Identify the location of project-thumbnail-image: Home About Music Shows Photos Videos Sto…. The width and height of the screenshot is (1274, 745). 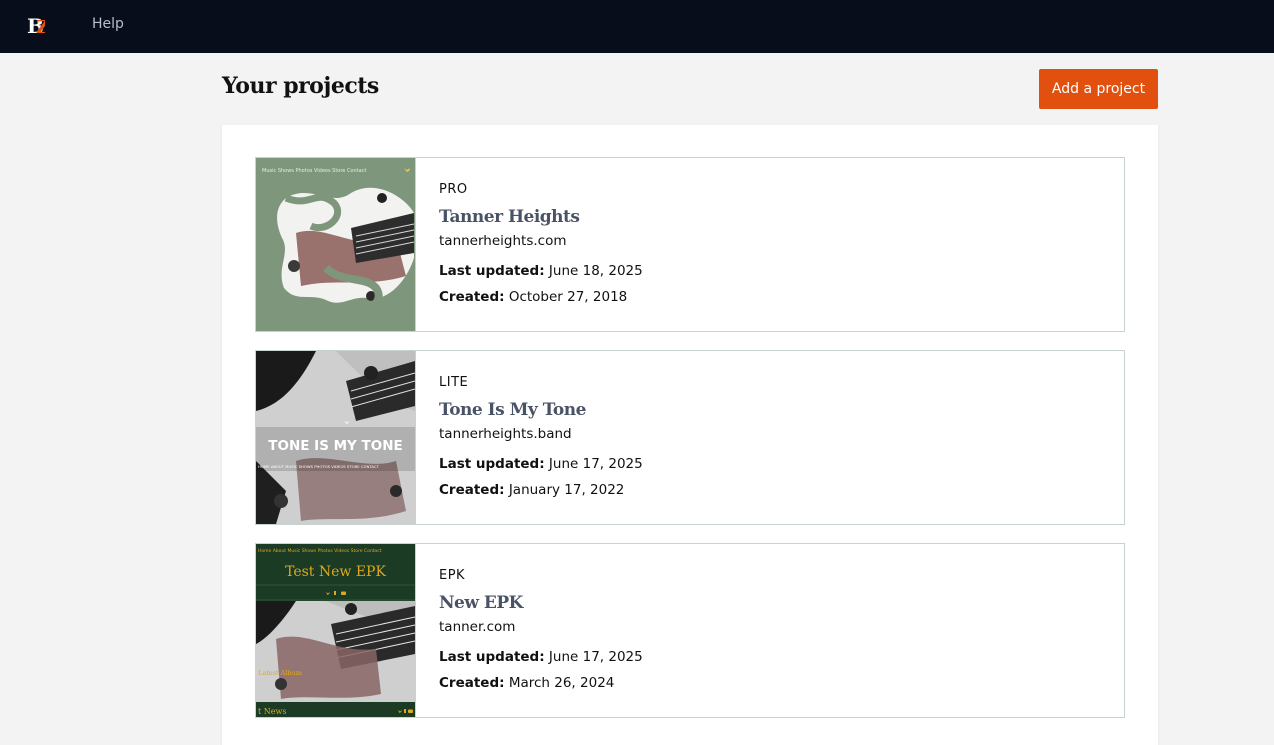
(335, 630).